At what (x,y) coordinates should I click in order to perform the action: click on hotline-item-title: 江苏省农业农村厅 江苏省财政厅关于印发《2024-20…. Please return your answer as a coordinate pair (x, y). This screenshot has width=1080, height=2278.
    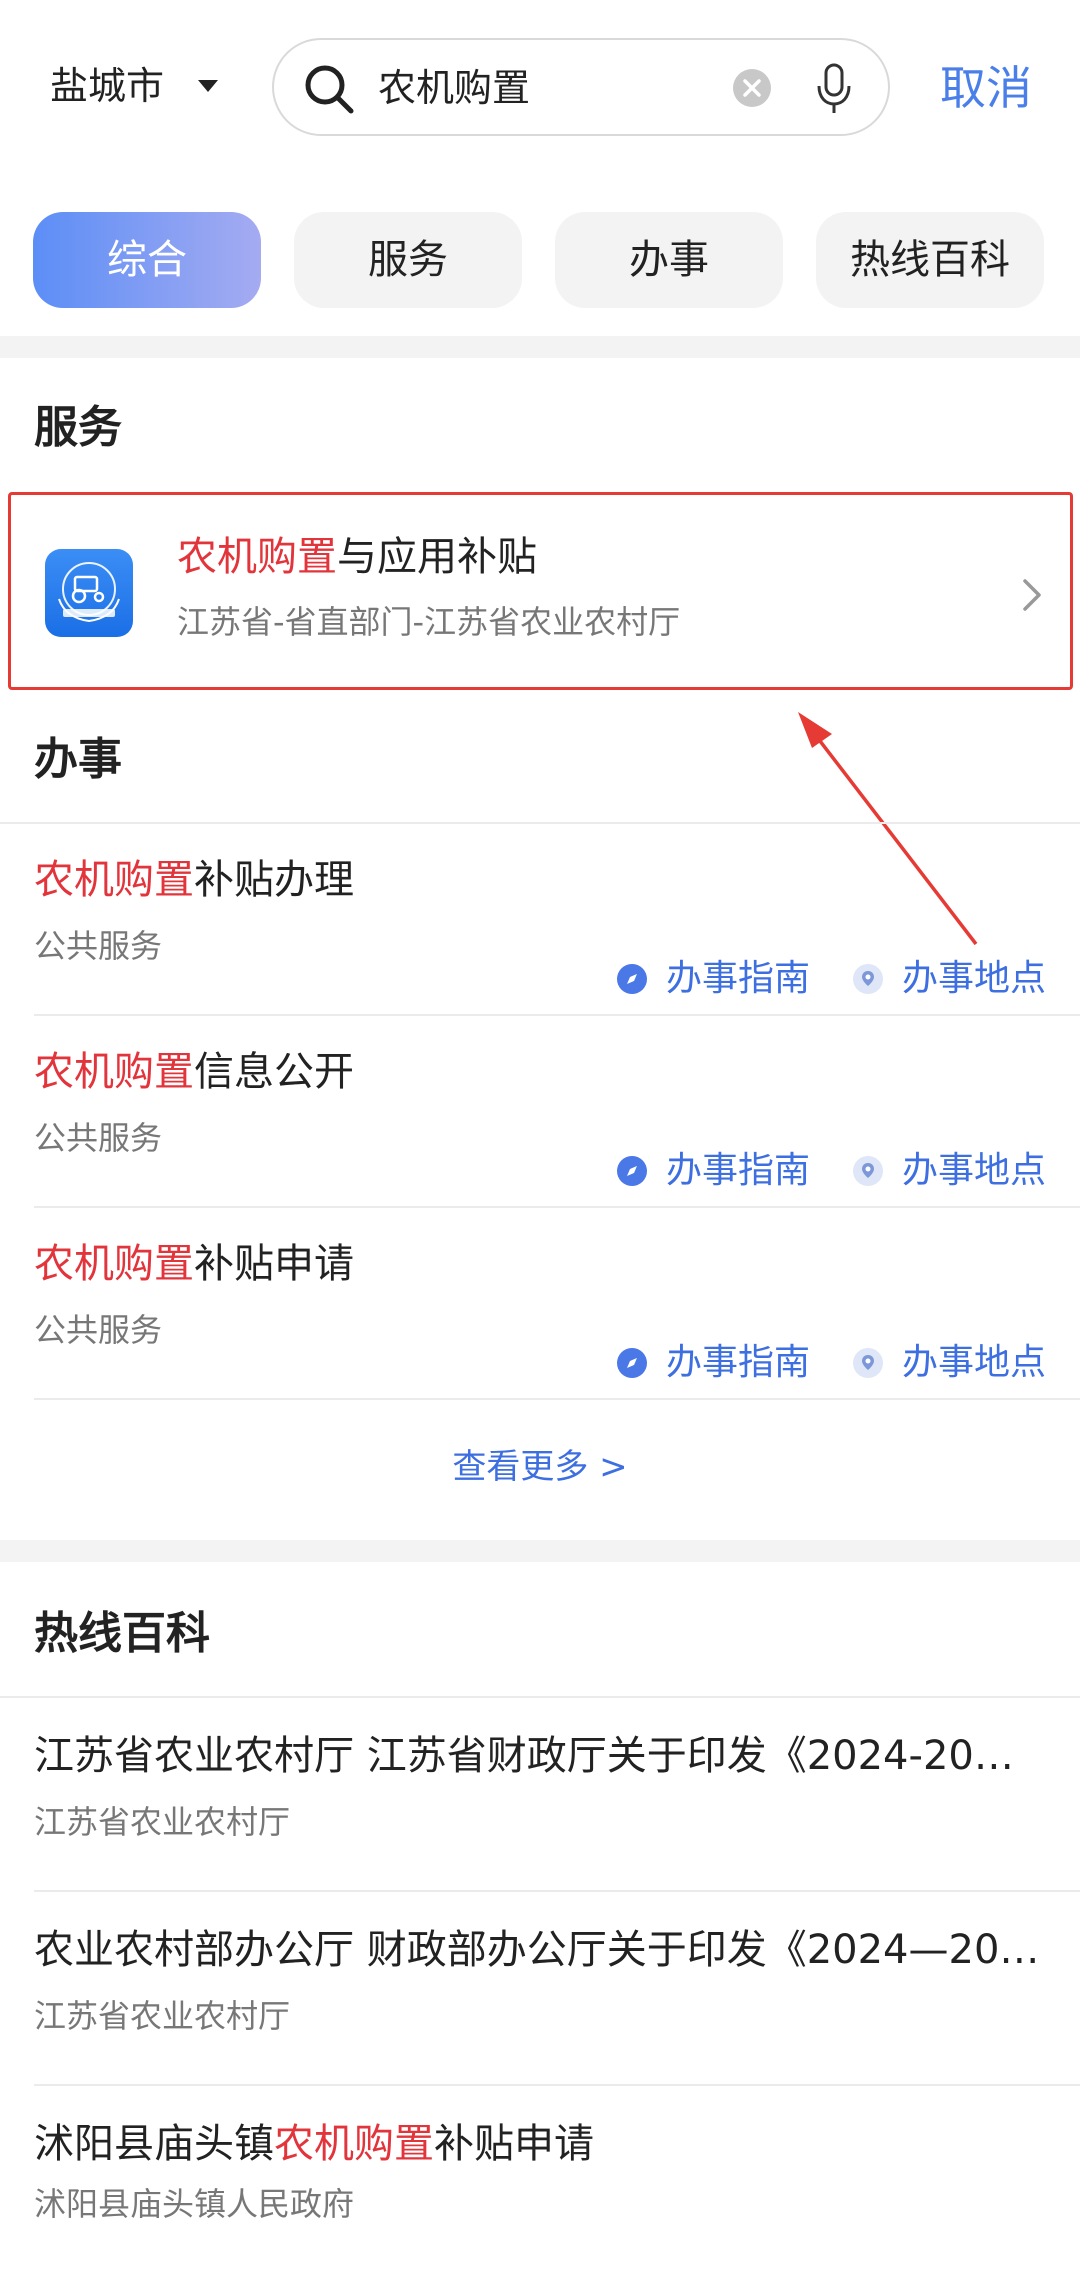
    Looking at the image, I should click on (539, 1756).